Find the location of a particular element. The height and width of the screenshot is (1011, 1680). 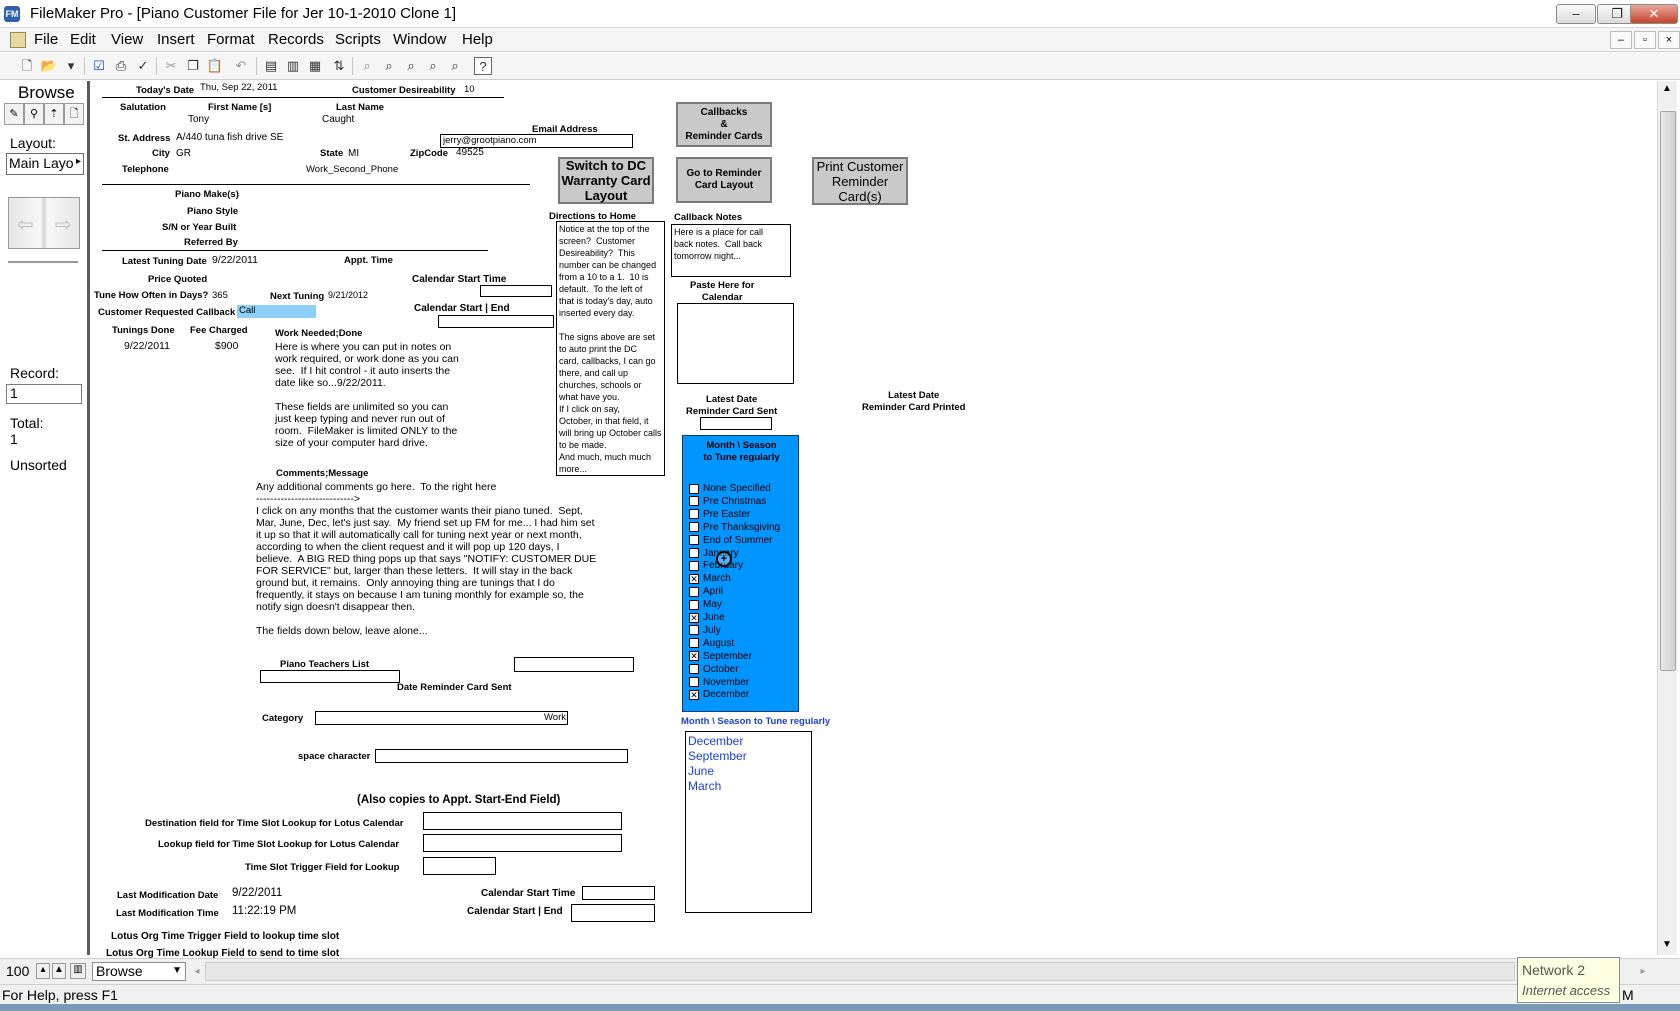

replace-icon: ⌕ is located at coordinates (455, 66).